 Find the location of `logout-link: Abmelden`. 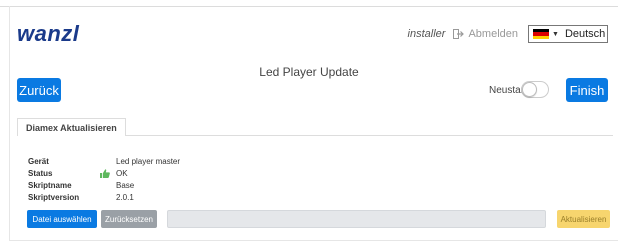

logout-link: Abmelden is located at coordinates (485, 34).